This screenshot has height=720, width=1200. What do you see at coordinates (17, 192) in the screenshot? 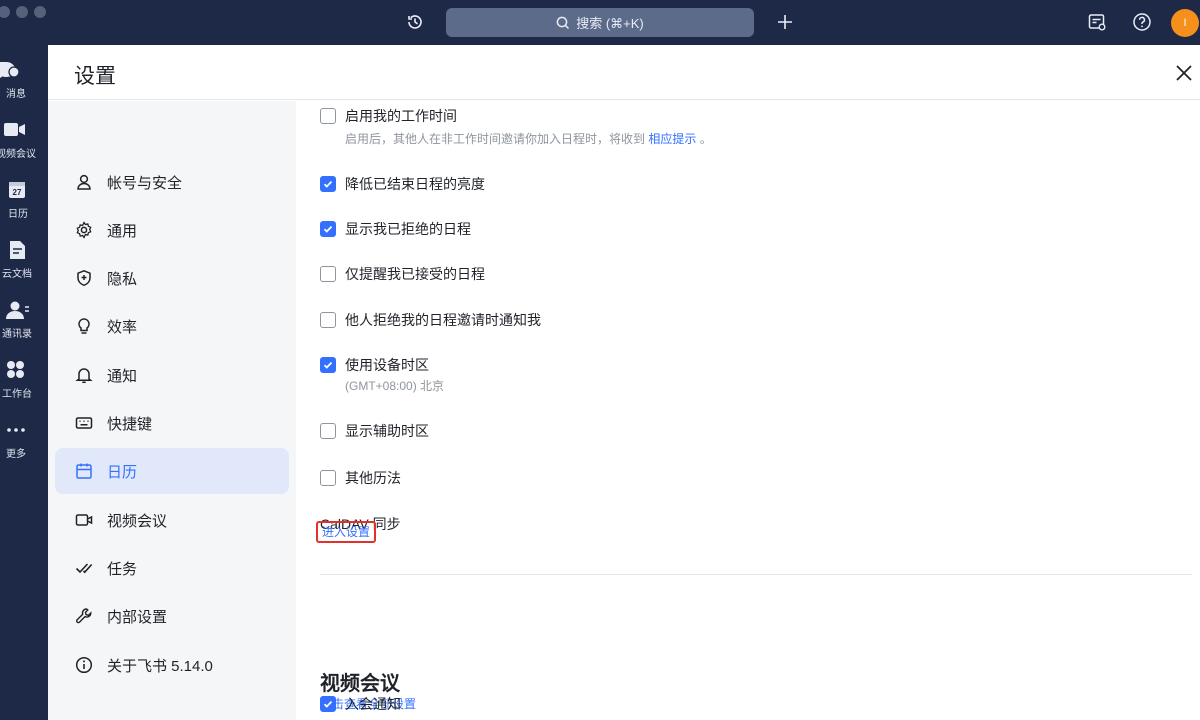
I see `svg-text: 27` at bounding box center [17, 192].